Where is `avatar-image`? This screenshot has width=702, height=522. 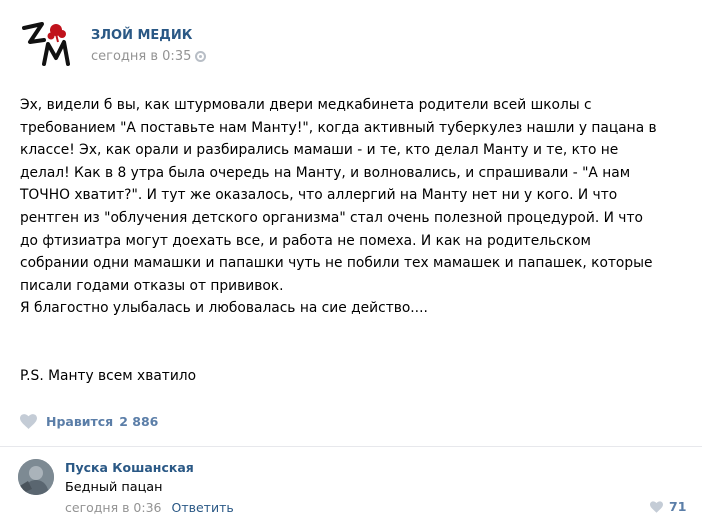
avatar-image is located at coordinates (36, 477).